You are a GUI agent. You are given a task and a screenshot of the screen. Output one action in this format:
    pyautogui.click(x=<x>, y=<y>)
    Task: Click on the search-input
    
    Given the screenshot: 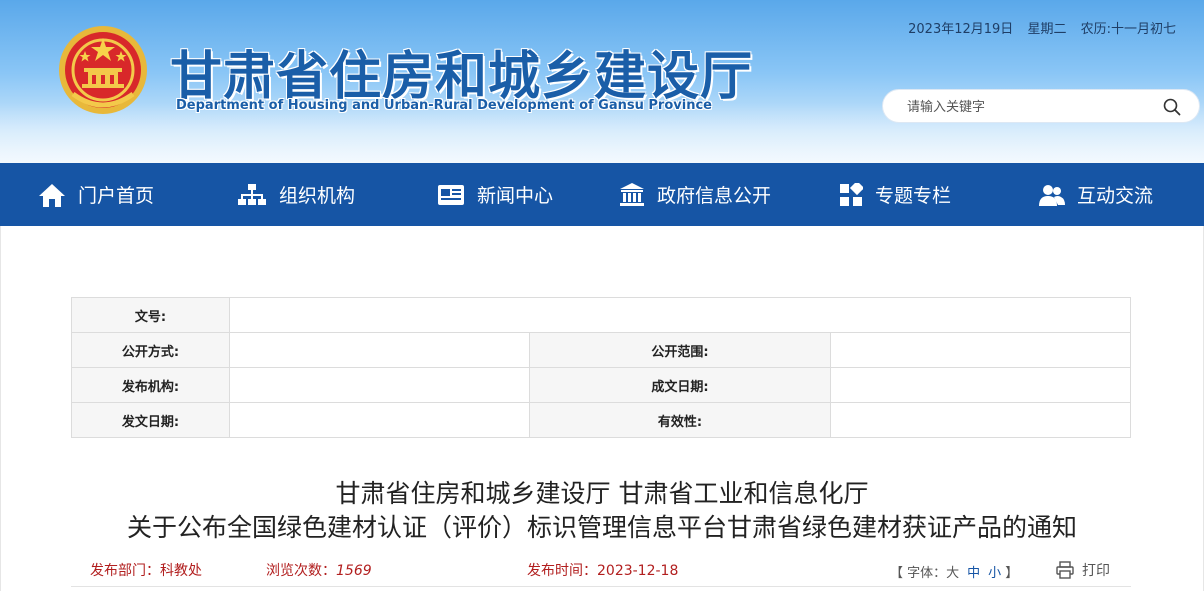 What is the action you would take?
    pyautogui.click(x=1027, y=107)
    